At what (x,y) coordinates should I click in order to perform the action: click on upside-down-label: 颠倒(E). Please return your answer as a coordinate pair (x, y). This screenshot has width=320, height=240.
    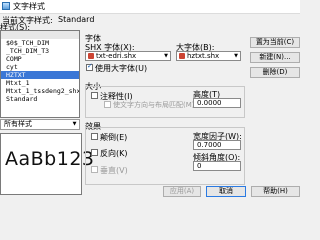
    Looking at the image, I should click on (114, 137).